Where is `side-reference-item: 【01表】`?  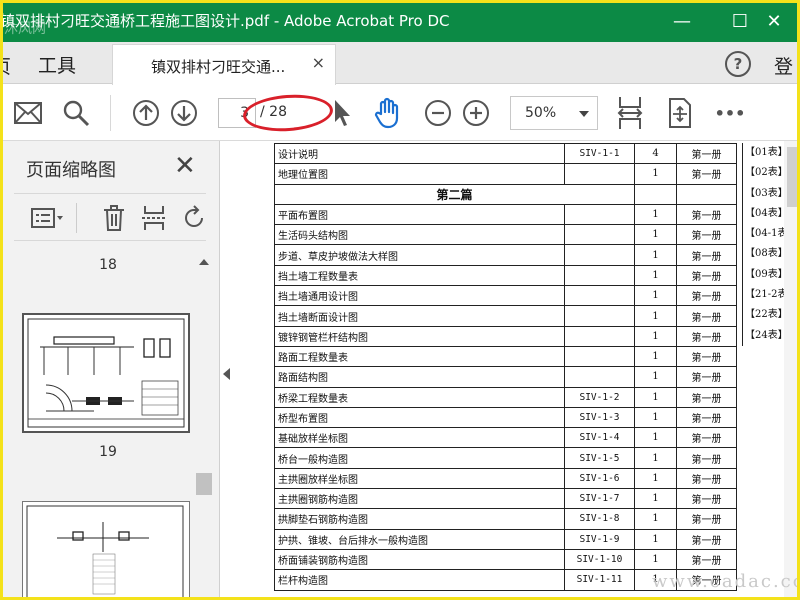 side-reference-item: 【01表】 is located at coordinates (765, 153).